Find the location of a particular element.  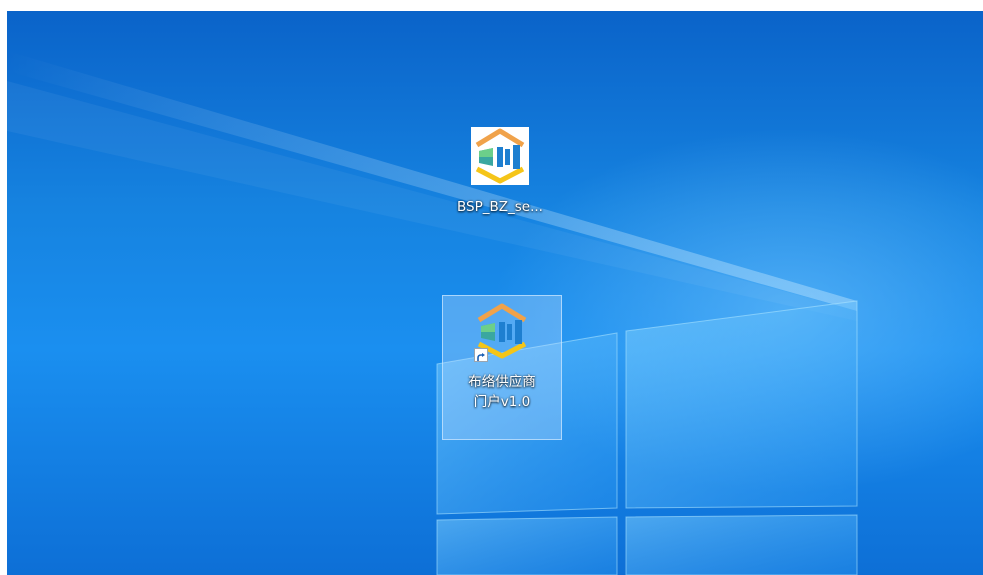

window-pane-bottom-left is located at coordinates (527, 545).